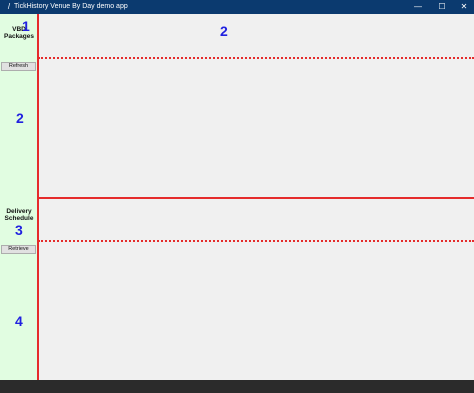 This screenshot has height=393, width=474. What do you see at coordinates (26, 26) in the screenshot?
I see `area-marker-1: 1` at bounding box center [26, 26].